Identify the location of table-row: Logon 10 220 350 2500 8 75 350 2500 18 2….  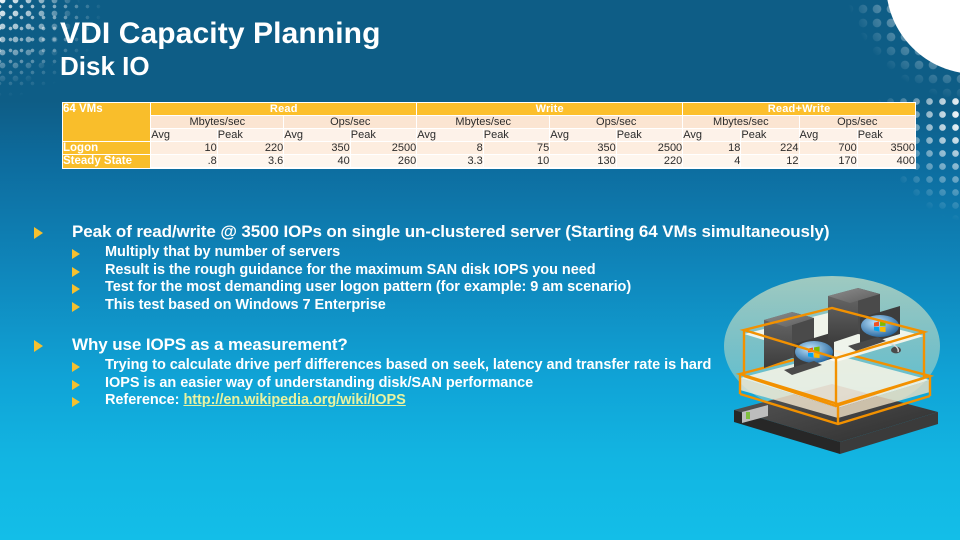
(489, 148).